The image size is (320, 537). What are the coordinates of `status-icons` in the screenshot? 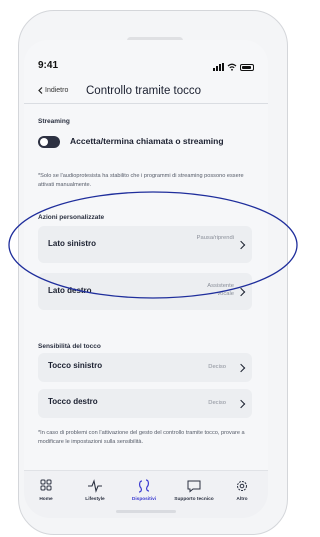 It's located at (233, 67).